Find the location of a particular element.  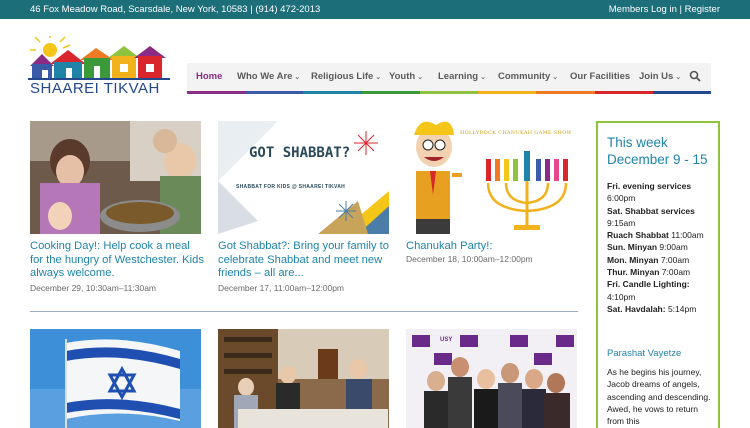

event-image-israel-flag is located at coordinates (115, 378).